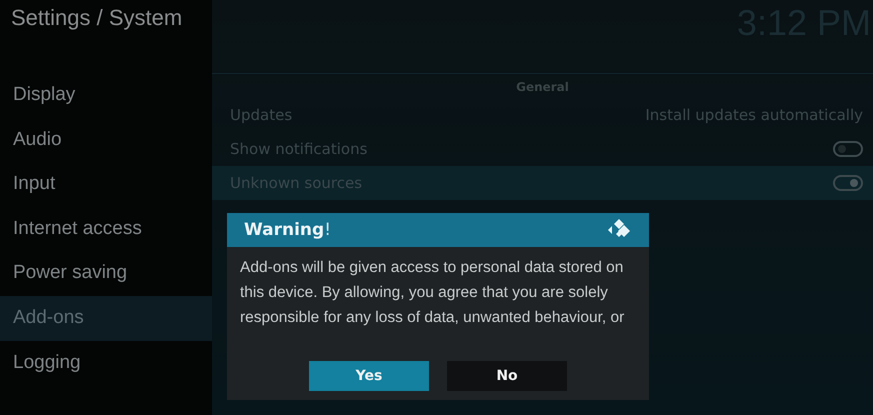 The image size is (873, 415). Describe the element at coordinates (106, 184) in the screenshot. I see `sidebar-item: Input` at that location.